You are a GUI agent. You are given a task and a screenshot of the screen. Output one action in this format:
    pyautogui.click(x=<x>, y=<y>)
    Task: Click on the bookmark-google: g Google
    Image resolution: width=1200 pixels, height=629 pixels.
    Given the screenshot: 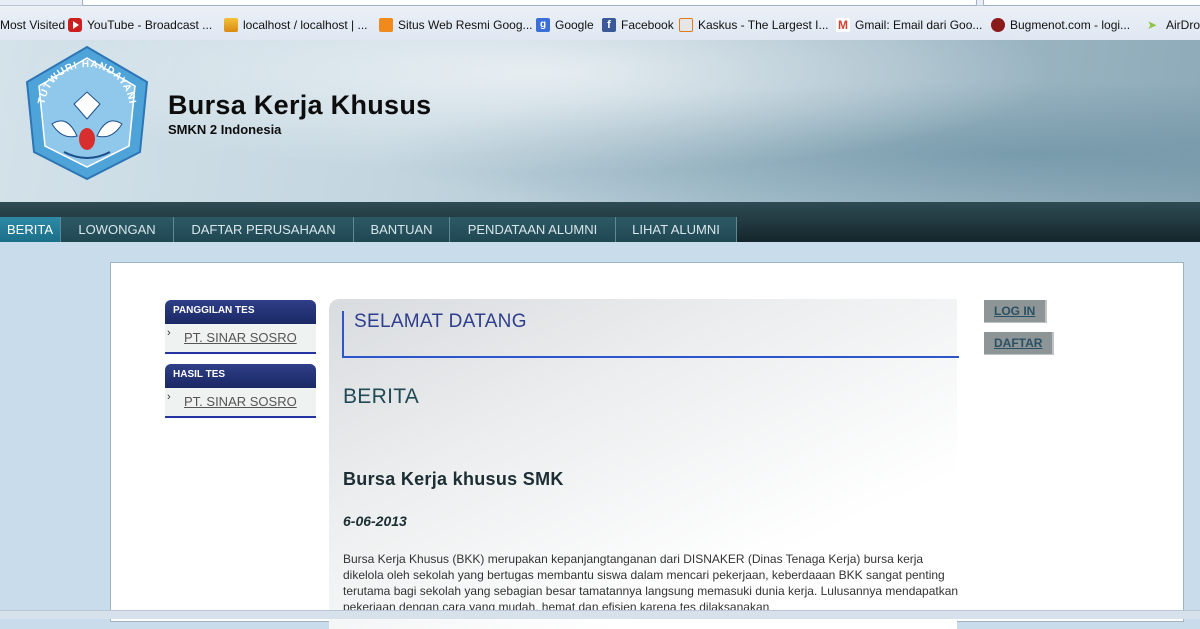 What is the action you would take?
    pyautogui.click(x=565, y=25)
    